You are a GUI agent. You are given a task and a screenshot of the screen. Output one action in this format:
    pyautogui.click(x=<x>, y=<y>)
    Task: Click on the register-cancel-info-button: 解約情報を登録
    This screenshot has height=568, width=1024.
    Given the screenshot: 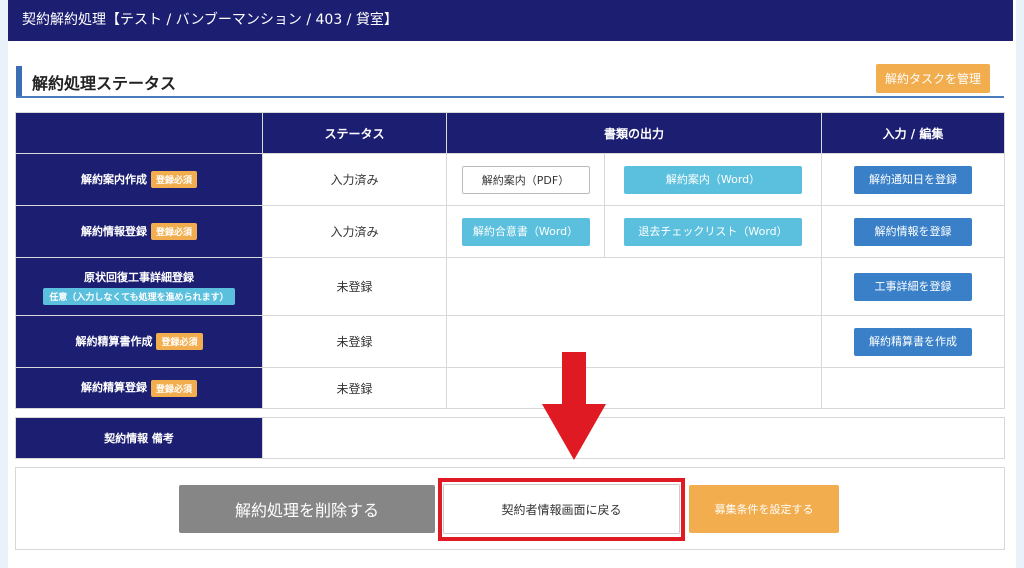 What is the action you would take?
    pyautogui.click(x=913, y=231)
    